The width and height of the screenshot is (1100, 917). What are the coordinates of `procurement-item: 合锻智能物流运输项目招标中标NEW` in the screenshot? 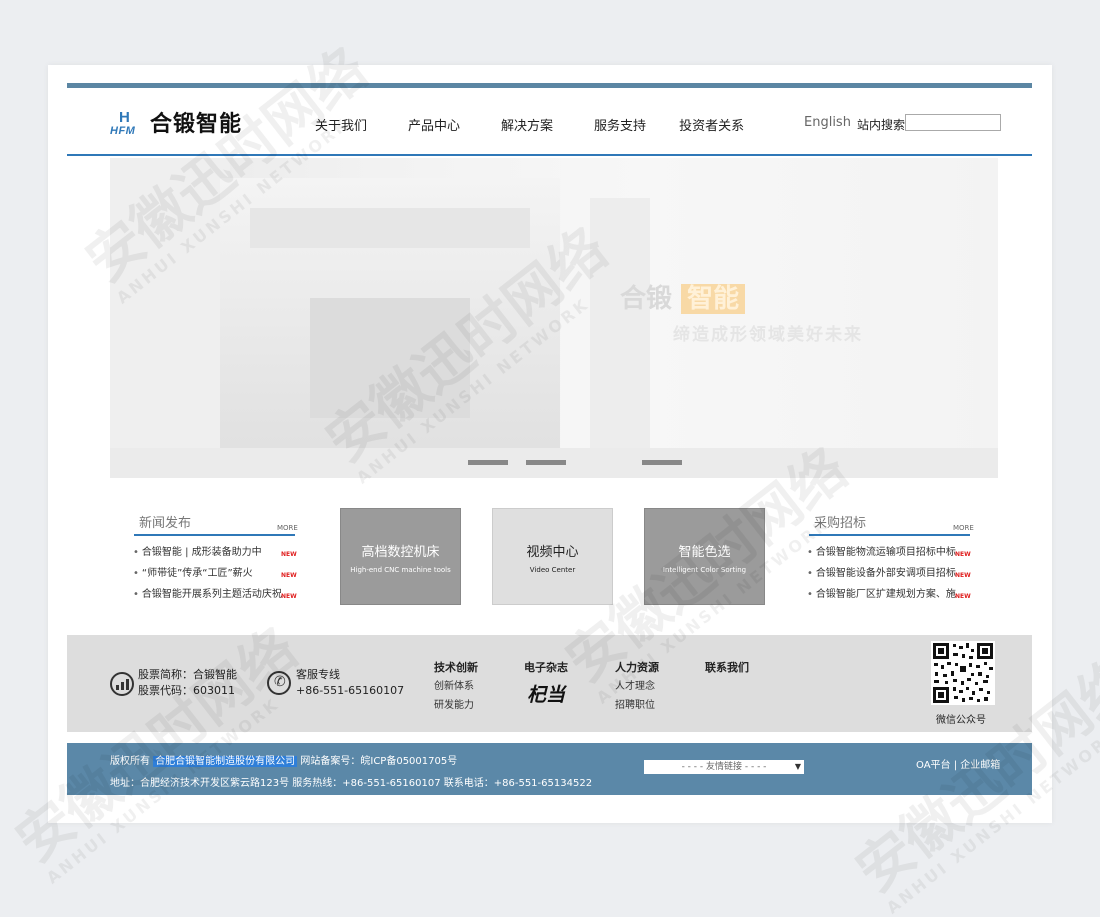 It's located at (889, 555).